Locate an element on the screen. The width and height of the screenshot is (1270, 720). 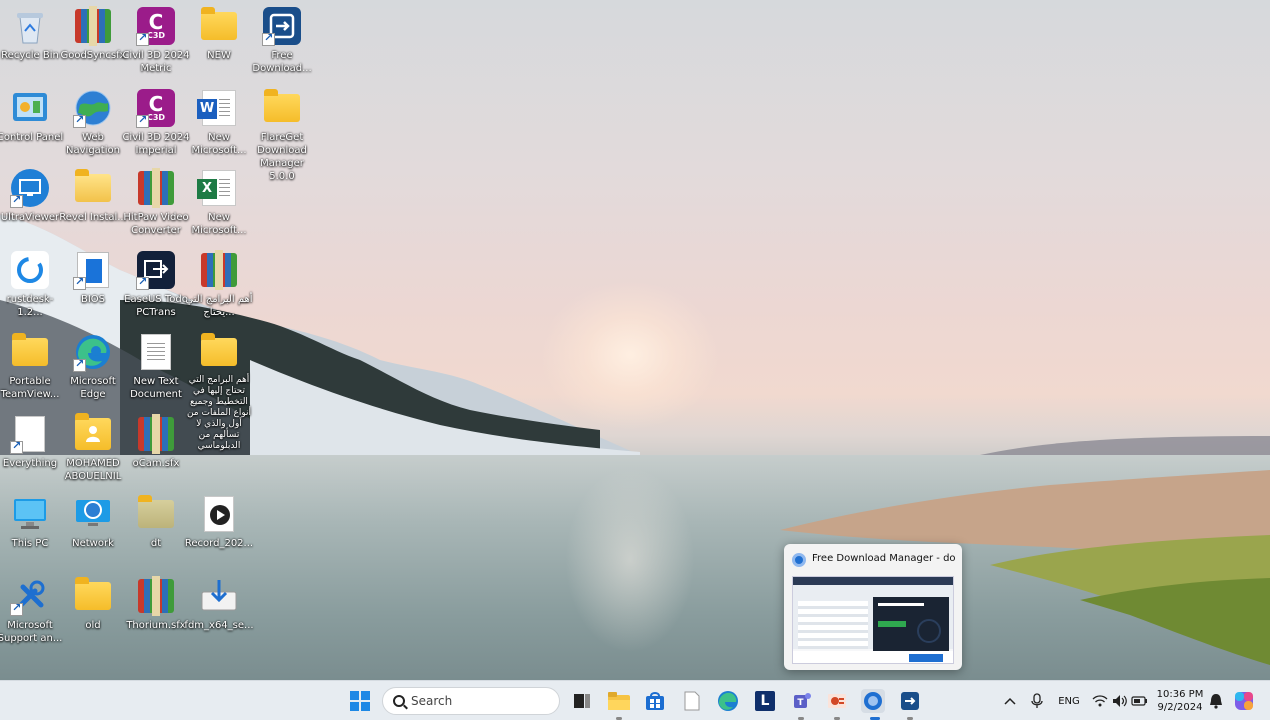
taskbar-store is located at coordinates (655, 701).